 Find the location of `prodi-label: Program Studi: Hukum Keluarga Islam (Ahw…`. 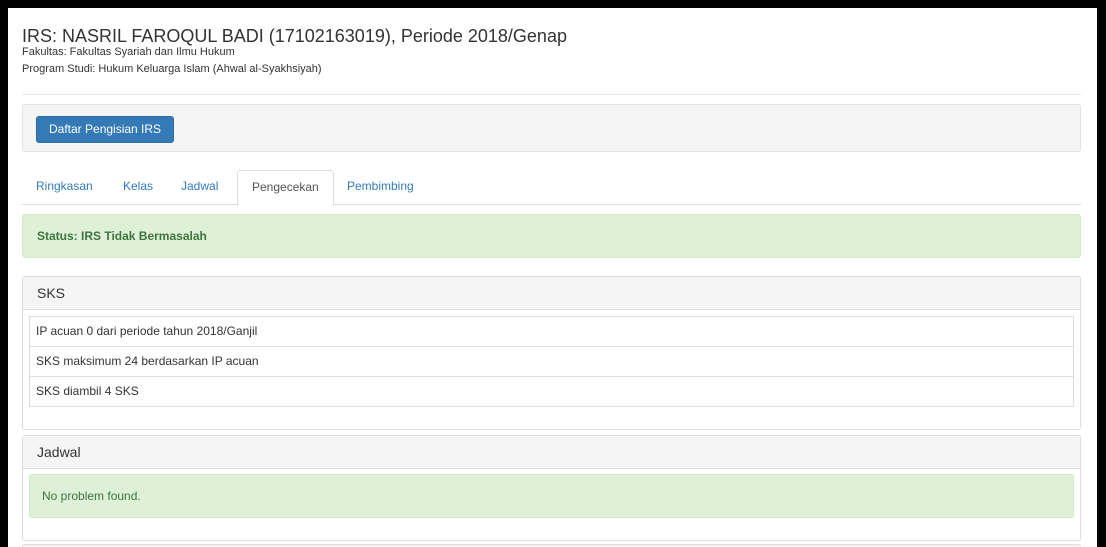

prodi-label: Program Studi: Hukum Keluarga Islam (Ahw… is located at coordinates (172, 69).